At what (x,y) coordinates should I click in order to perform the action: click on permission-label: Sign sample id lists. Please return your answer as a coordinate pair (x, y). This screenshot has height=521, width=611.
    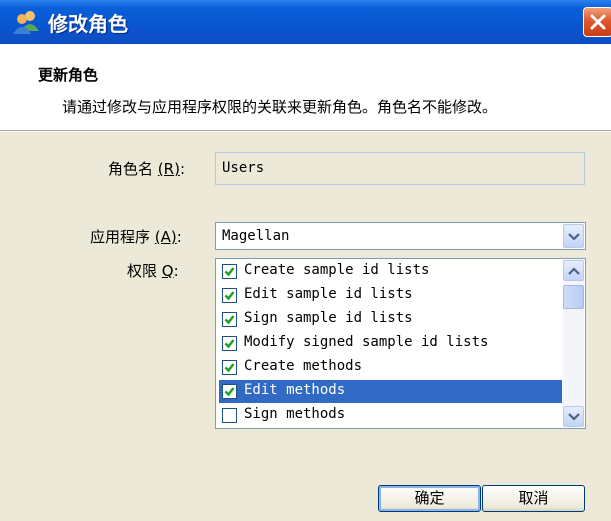
    Looking at the image, I should click on (328, 318).